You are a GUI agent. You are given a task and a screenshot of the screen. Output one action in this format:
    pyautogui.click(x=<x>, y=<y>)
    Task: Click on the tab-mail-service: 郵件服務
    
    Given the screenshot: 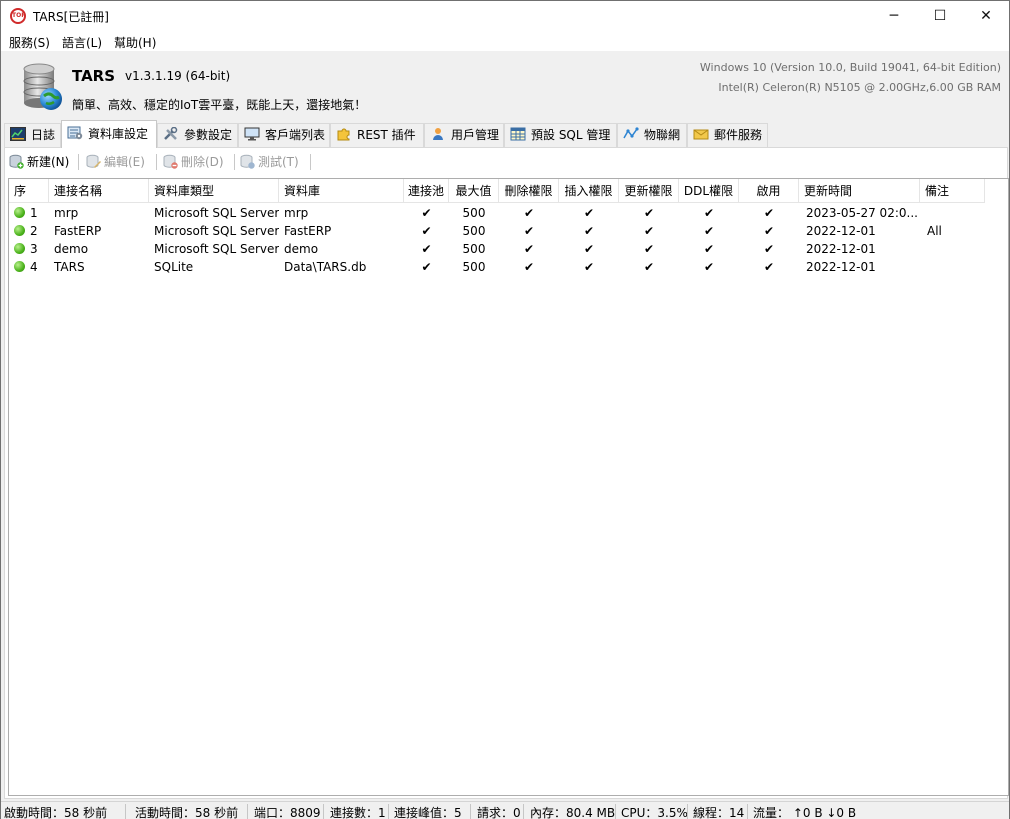 What is the action you would take?
    pyautogui.click(x=727, y=135)
    